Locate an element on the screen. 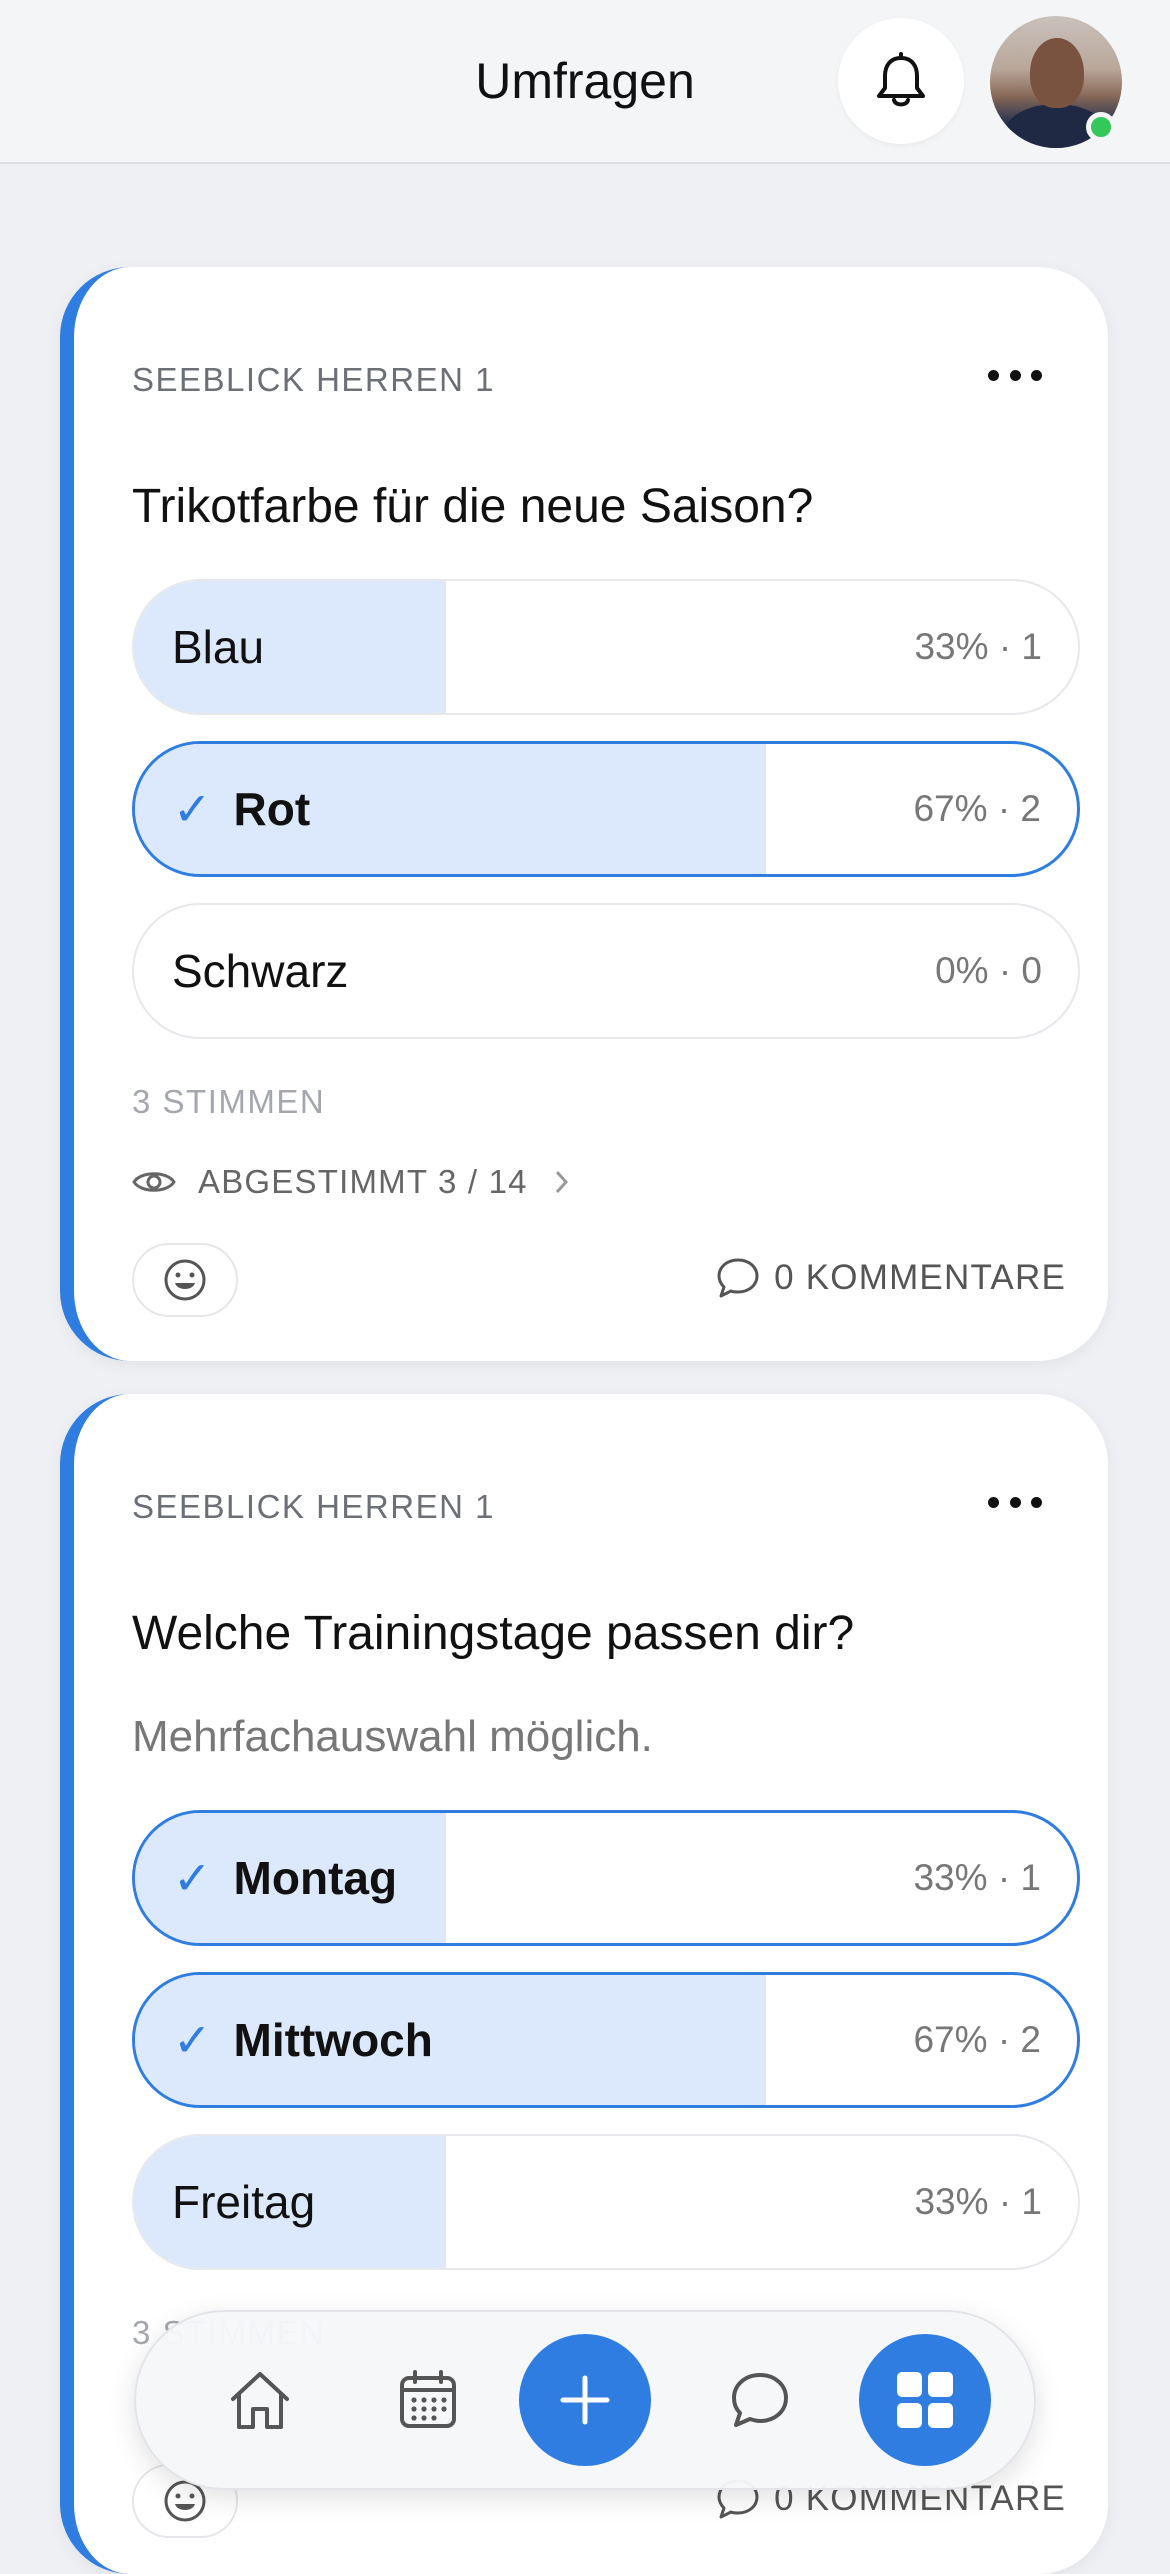 Image resolution: width=1170 pixels, height=2574 pixels. poll-option: Schwarz 0% · 0 is located at coordinates (606, 971).